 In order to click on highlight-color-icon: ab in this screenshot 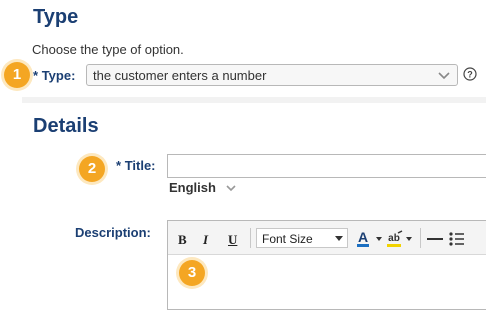, I will do `click(401, 239)`.